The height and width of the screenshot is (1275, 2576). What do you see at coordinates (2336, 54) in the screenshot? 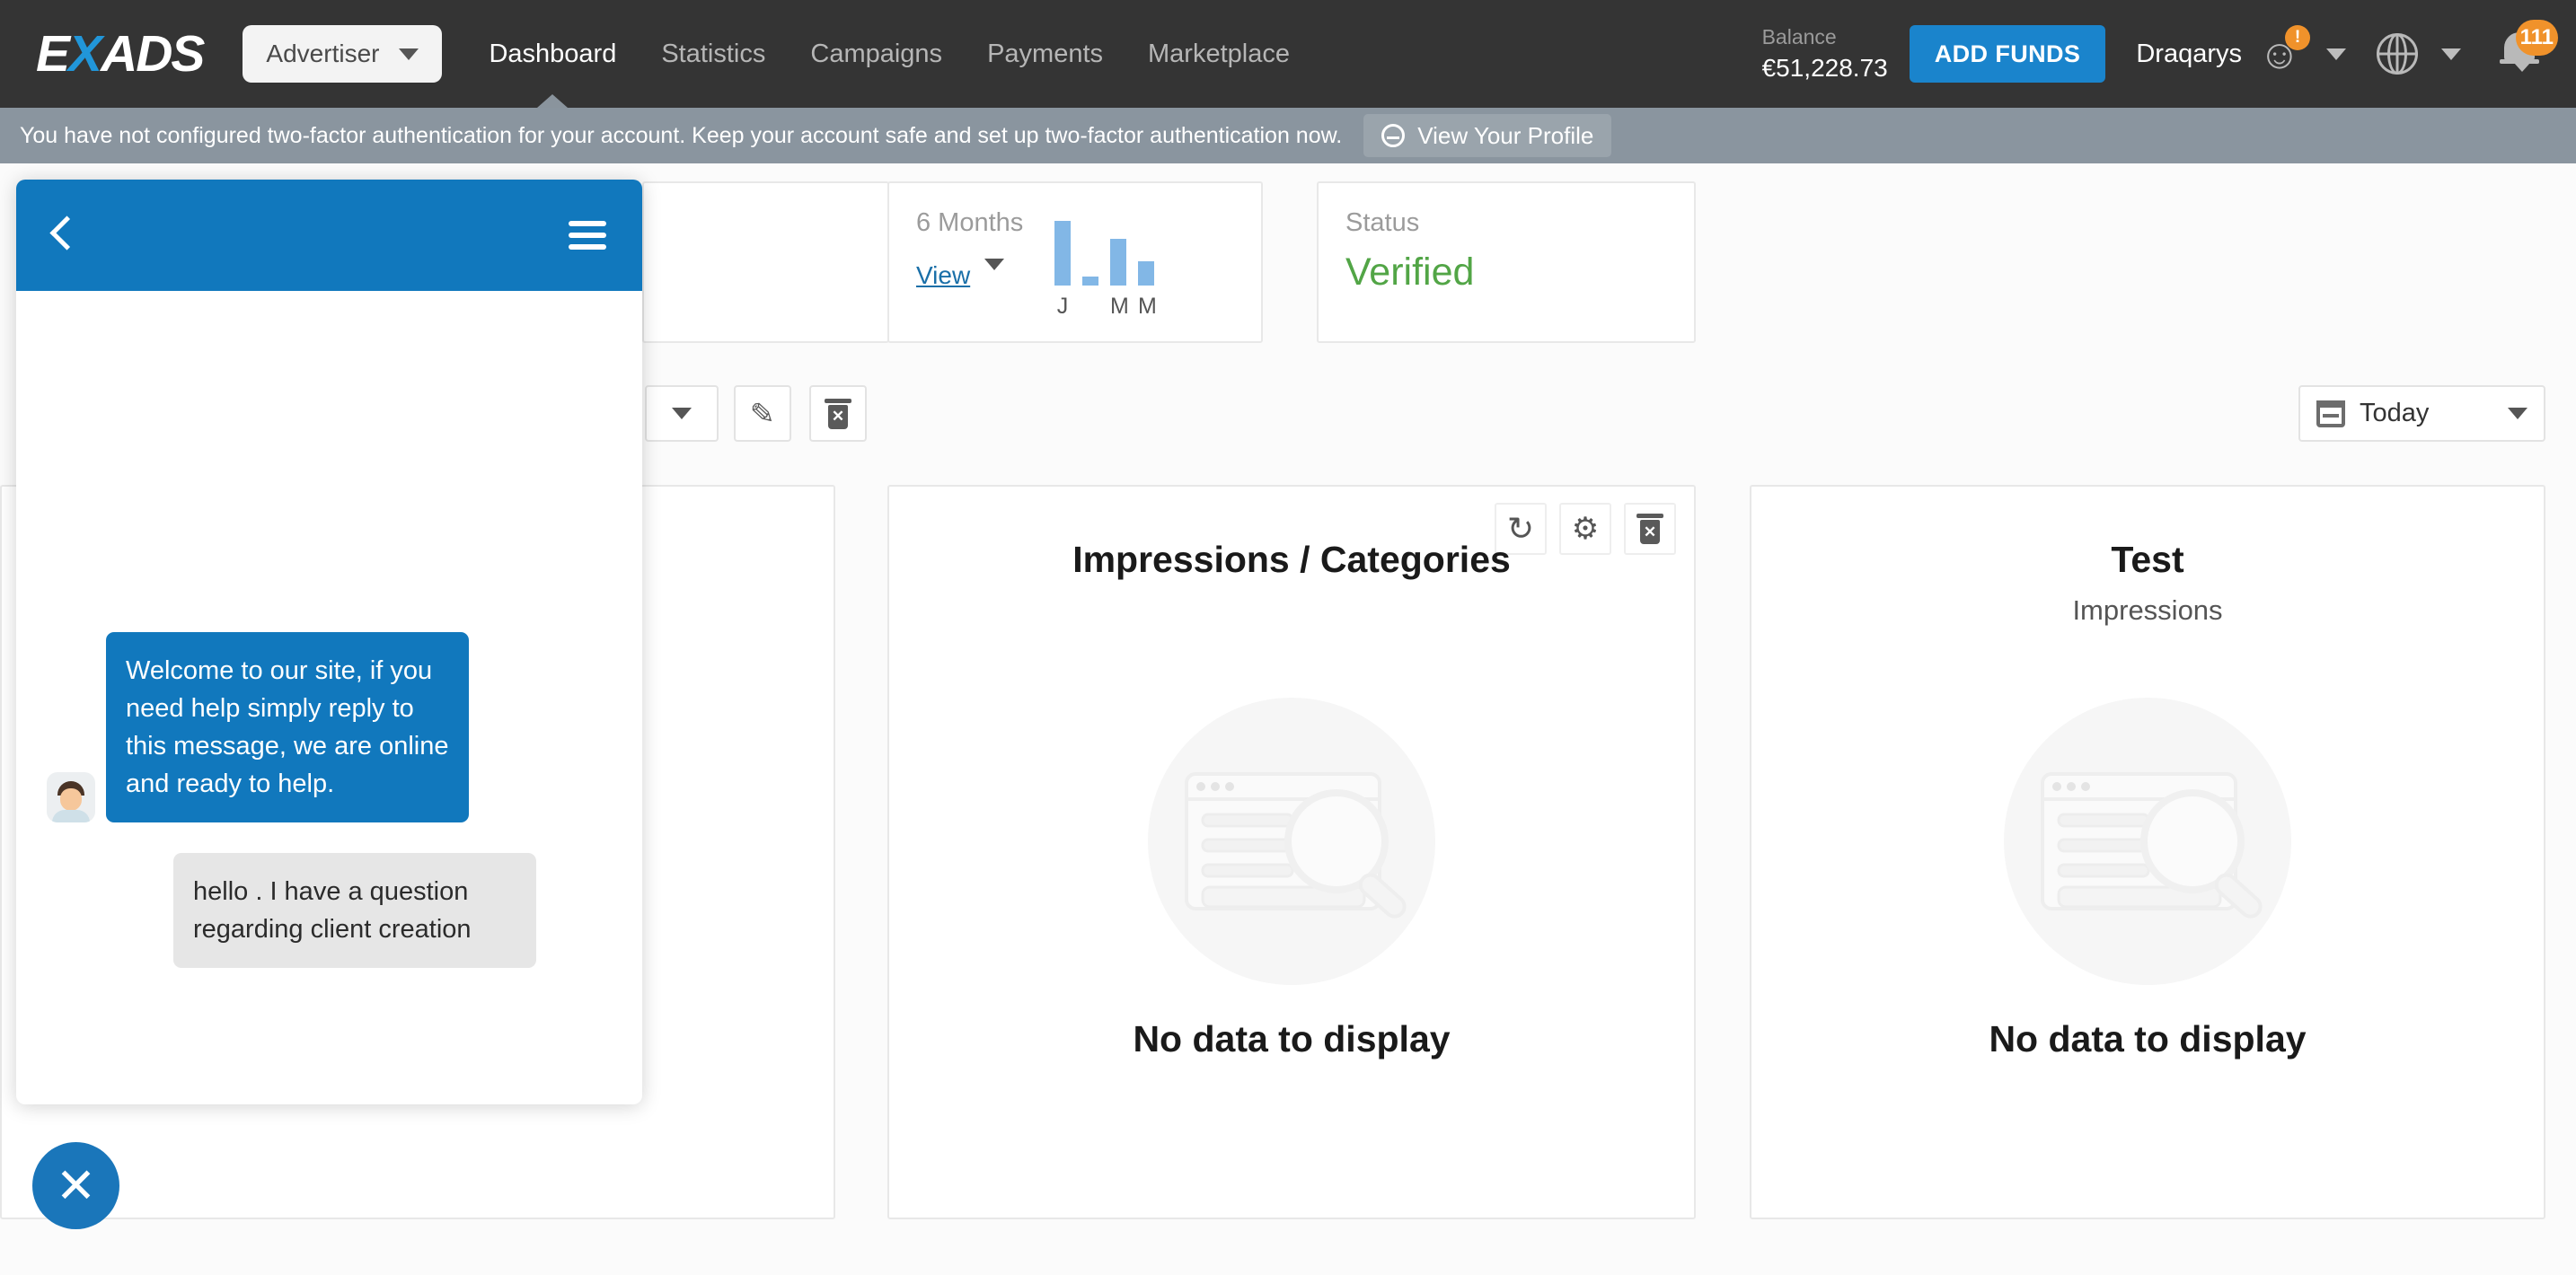
I see `user-menu-chevron-down-icon` at bounding box center [2336, 54].